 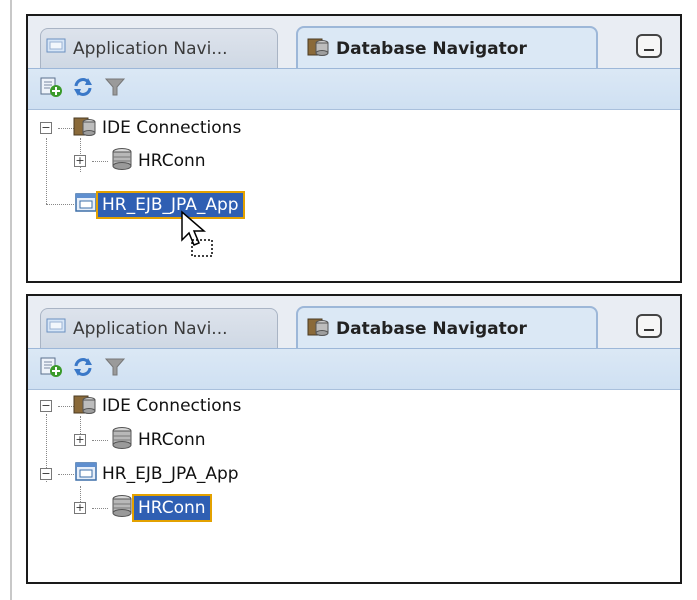 I want to click on page-edge-line, so click(x=11, y=300).